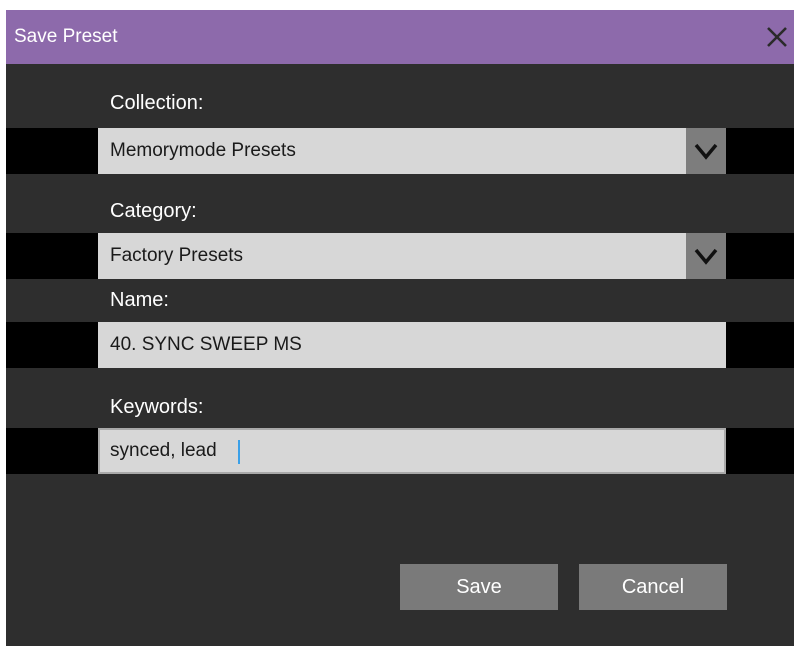  What do you see at coordinates (412, 256) in the screenshot?
I see `category-select: Factory Presets` at bounding box center [412, 256].